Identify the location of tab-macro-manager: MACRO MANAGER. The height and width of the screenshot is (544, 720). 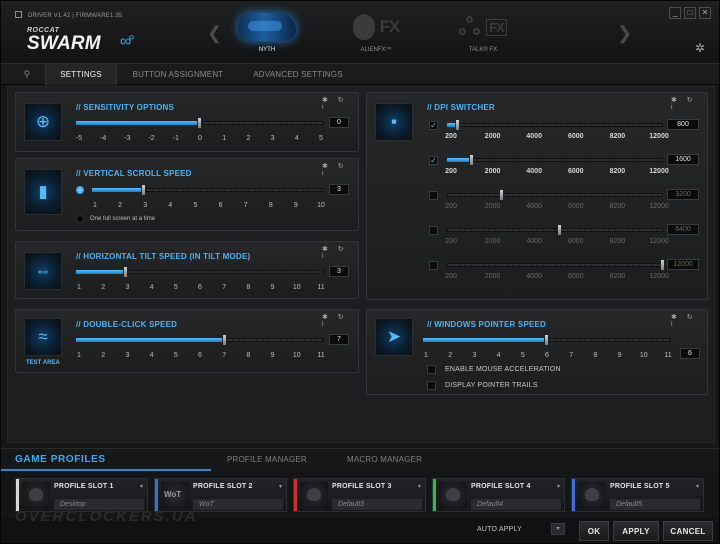
(384, 459).